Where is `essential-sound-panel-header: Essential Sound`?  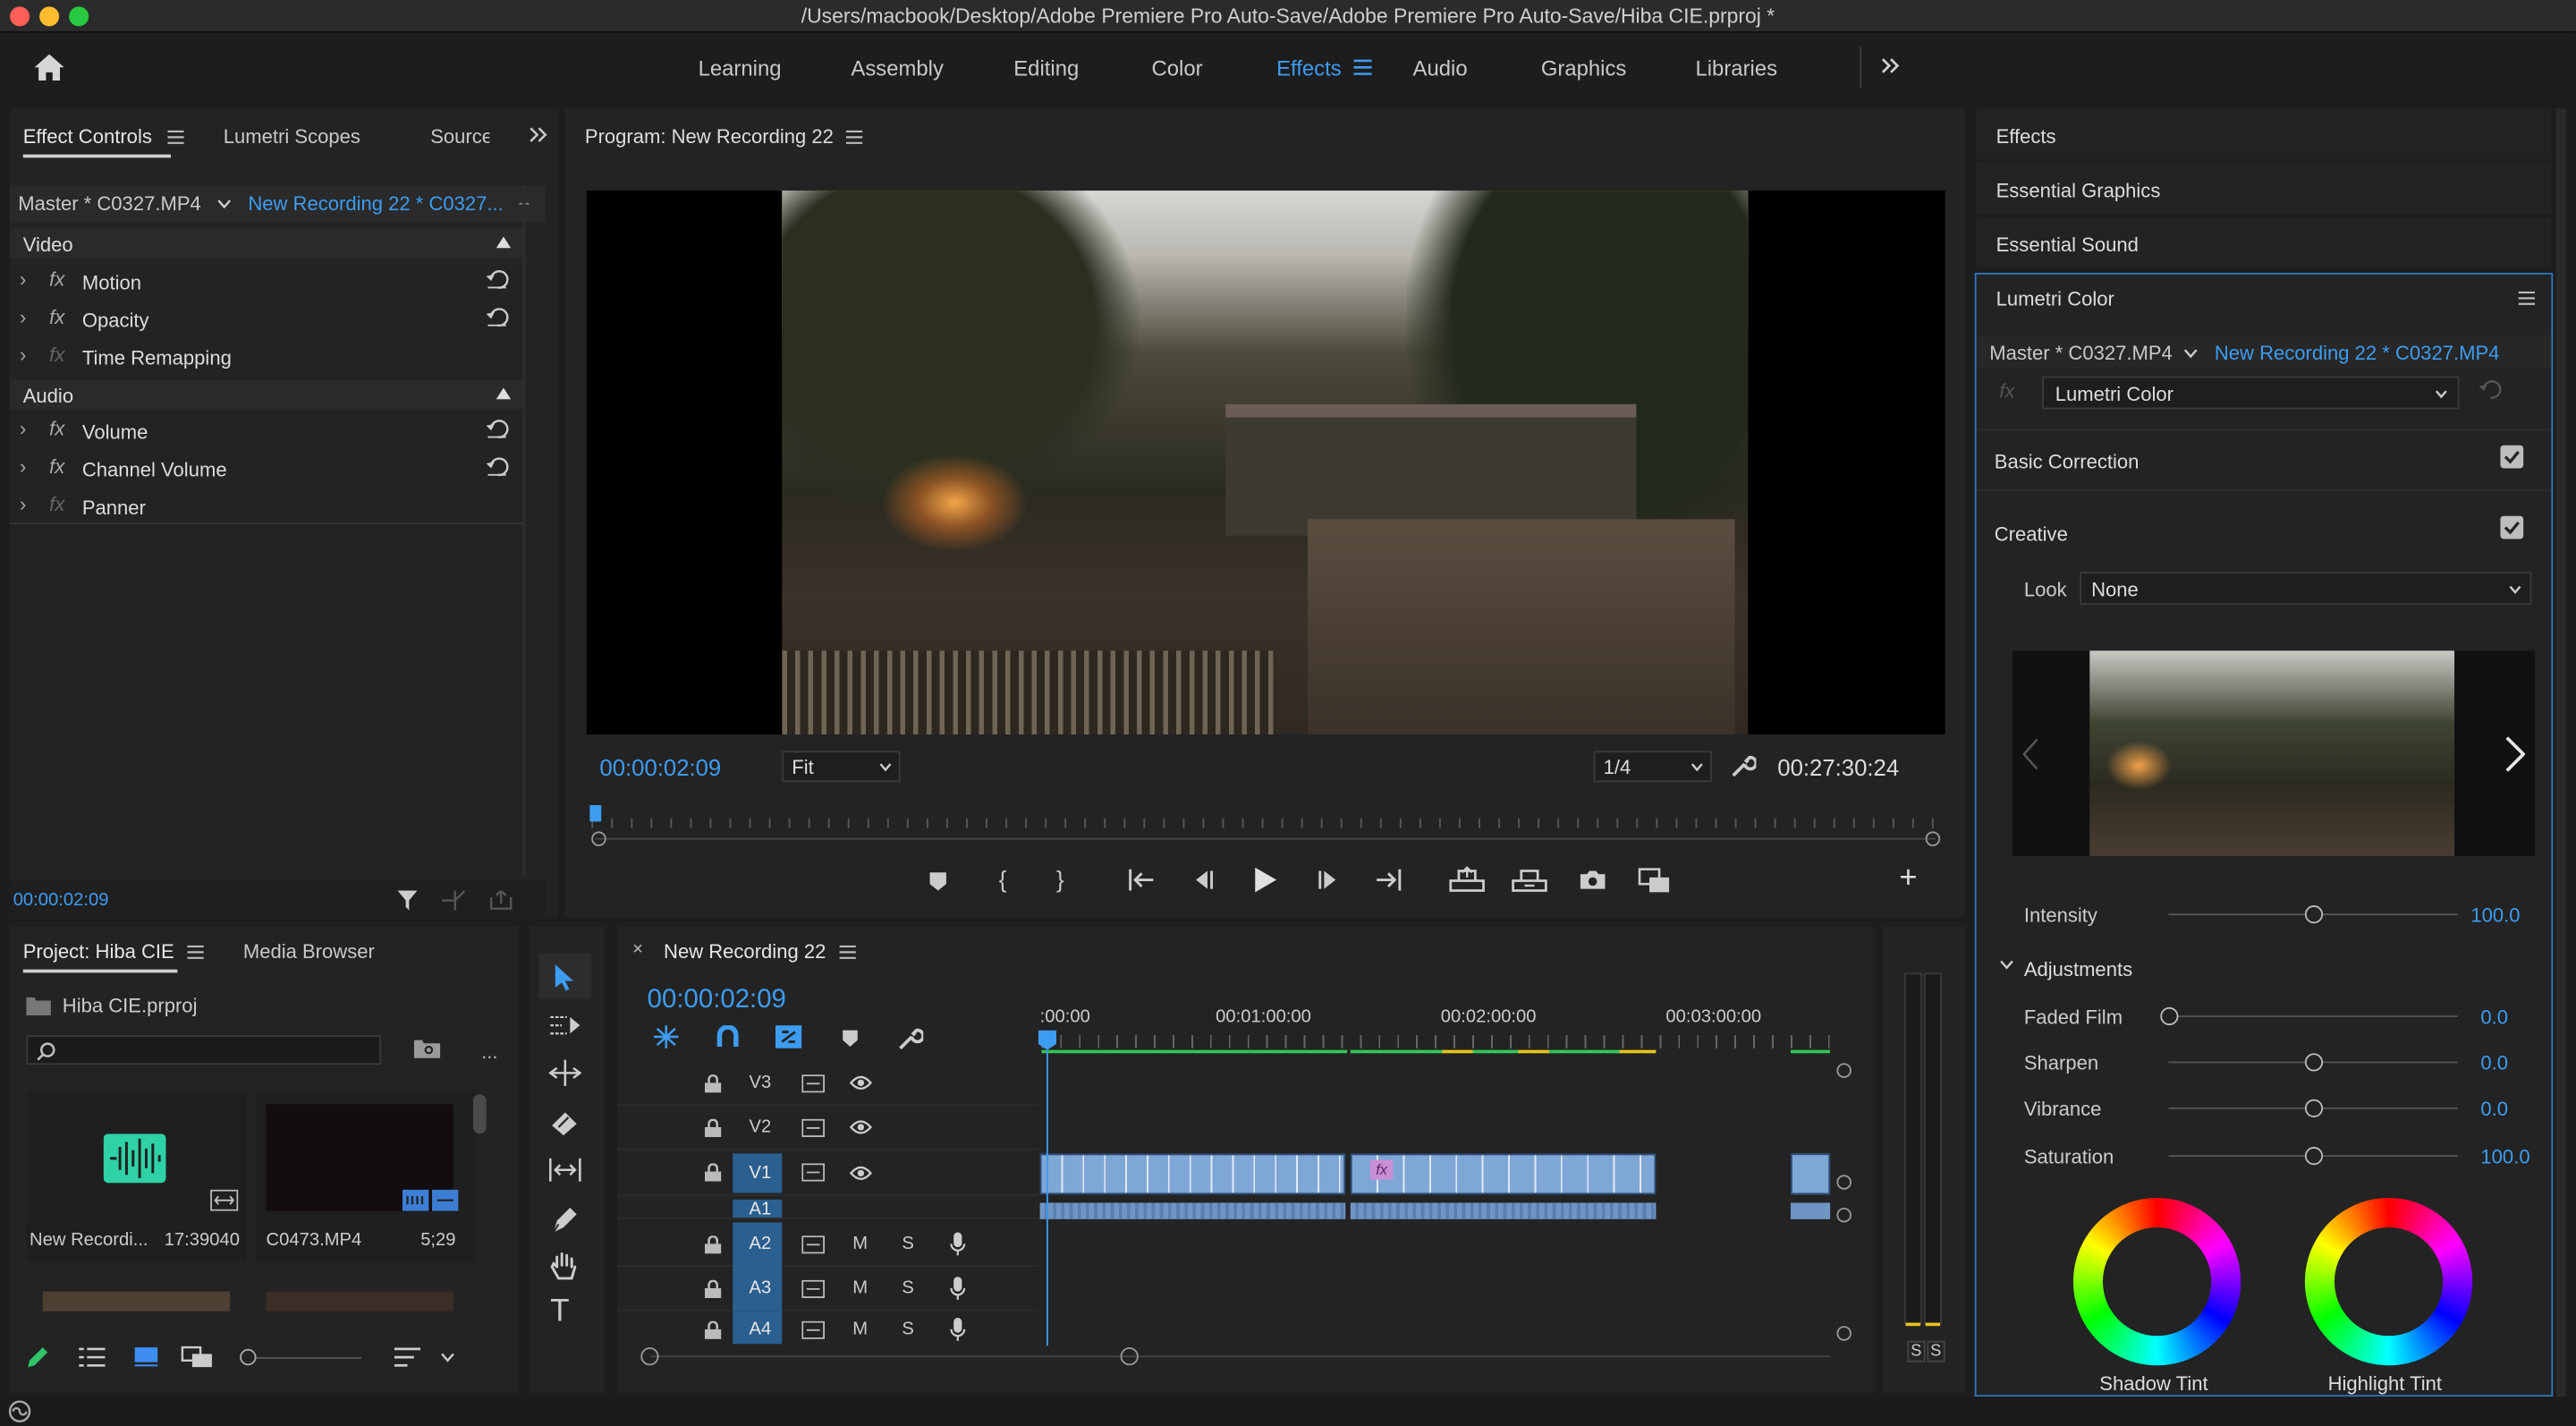
essential-sound-panel-header: Essential Sound is located at coordinates (2264, 242).